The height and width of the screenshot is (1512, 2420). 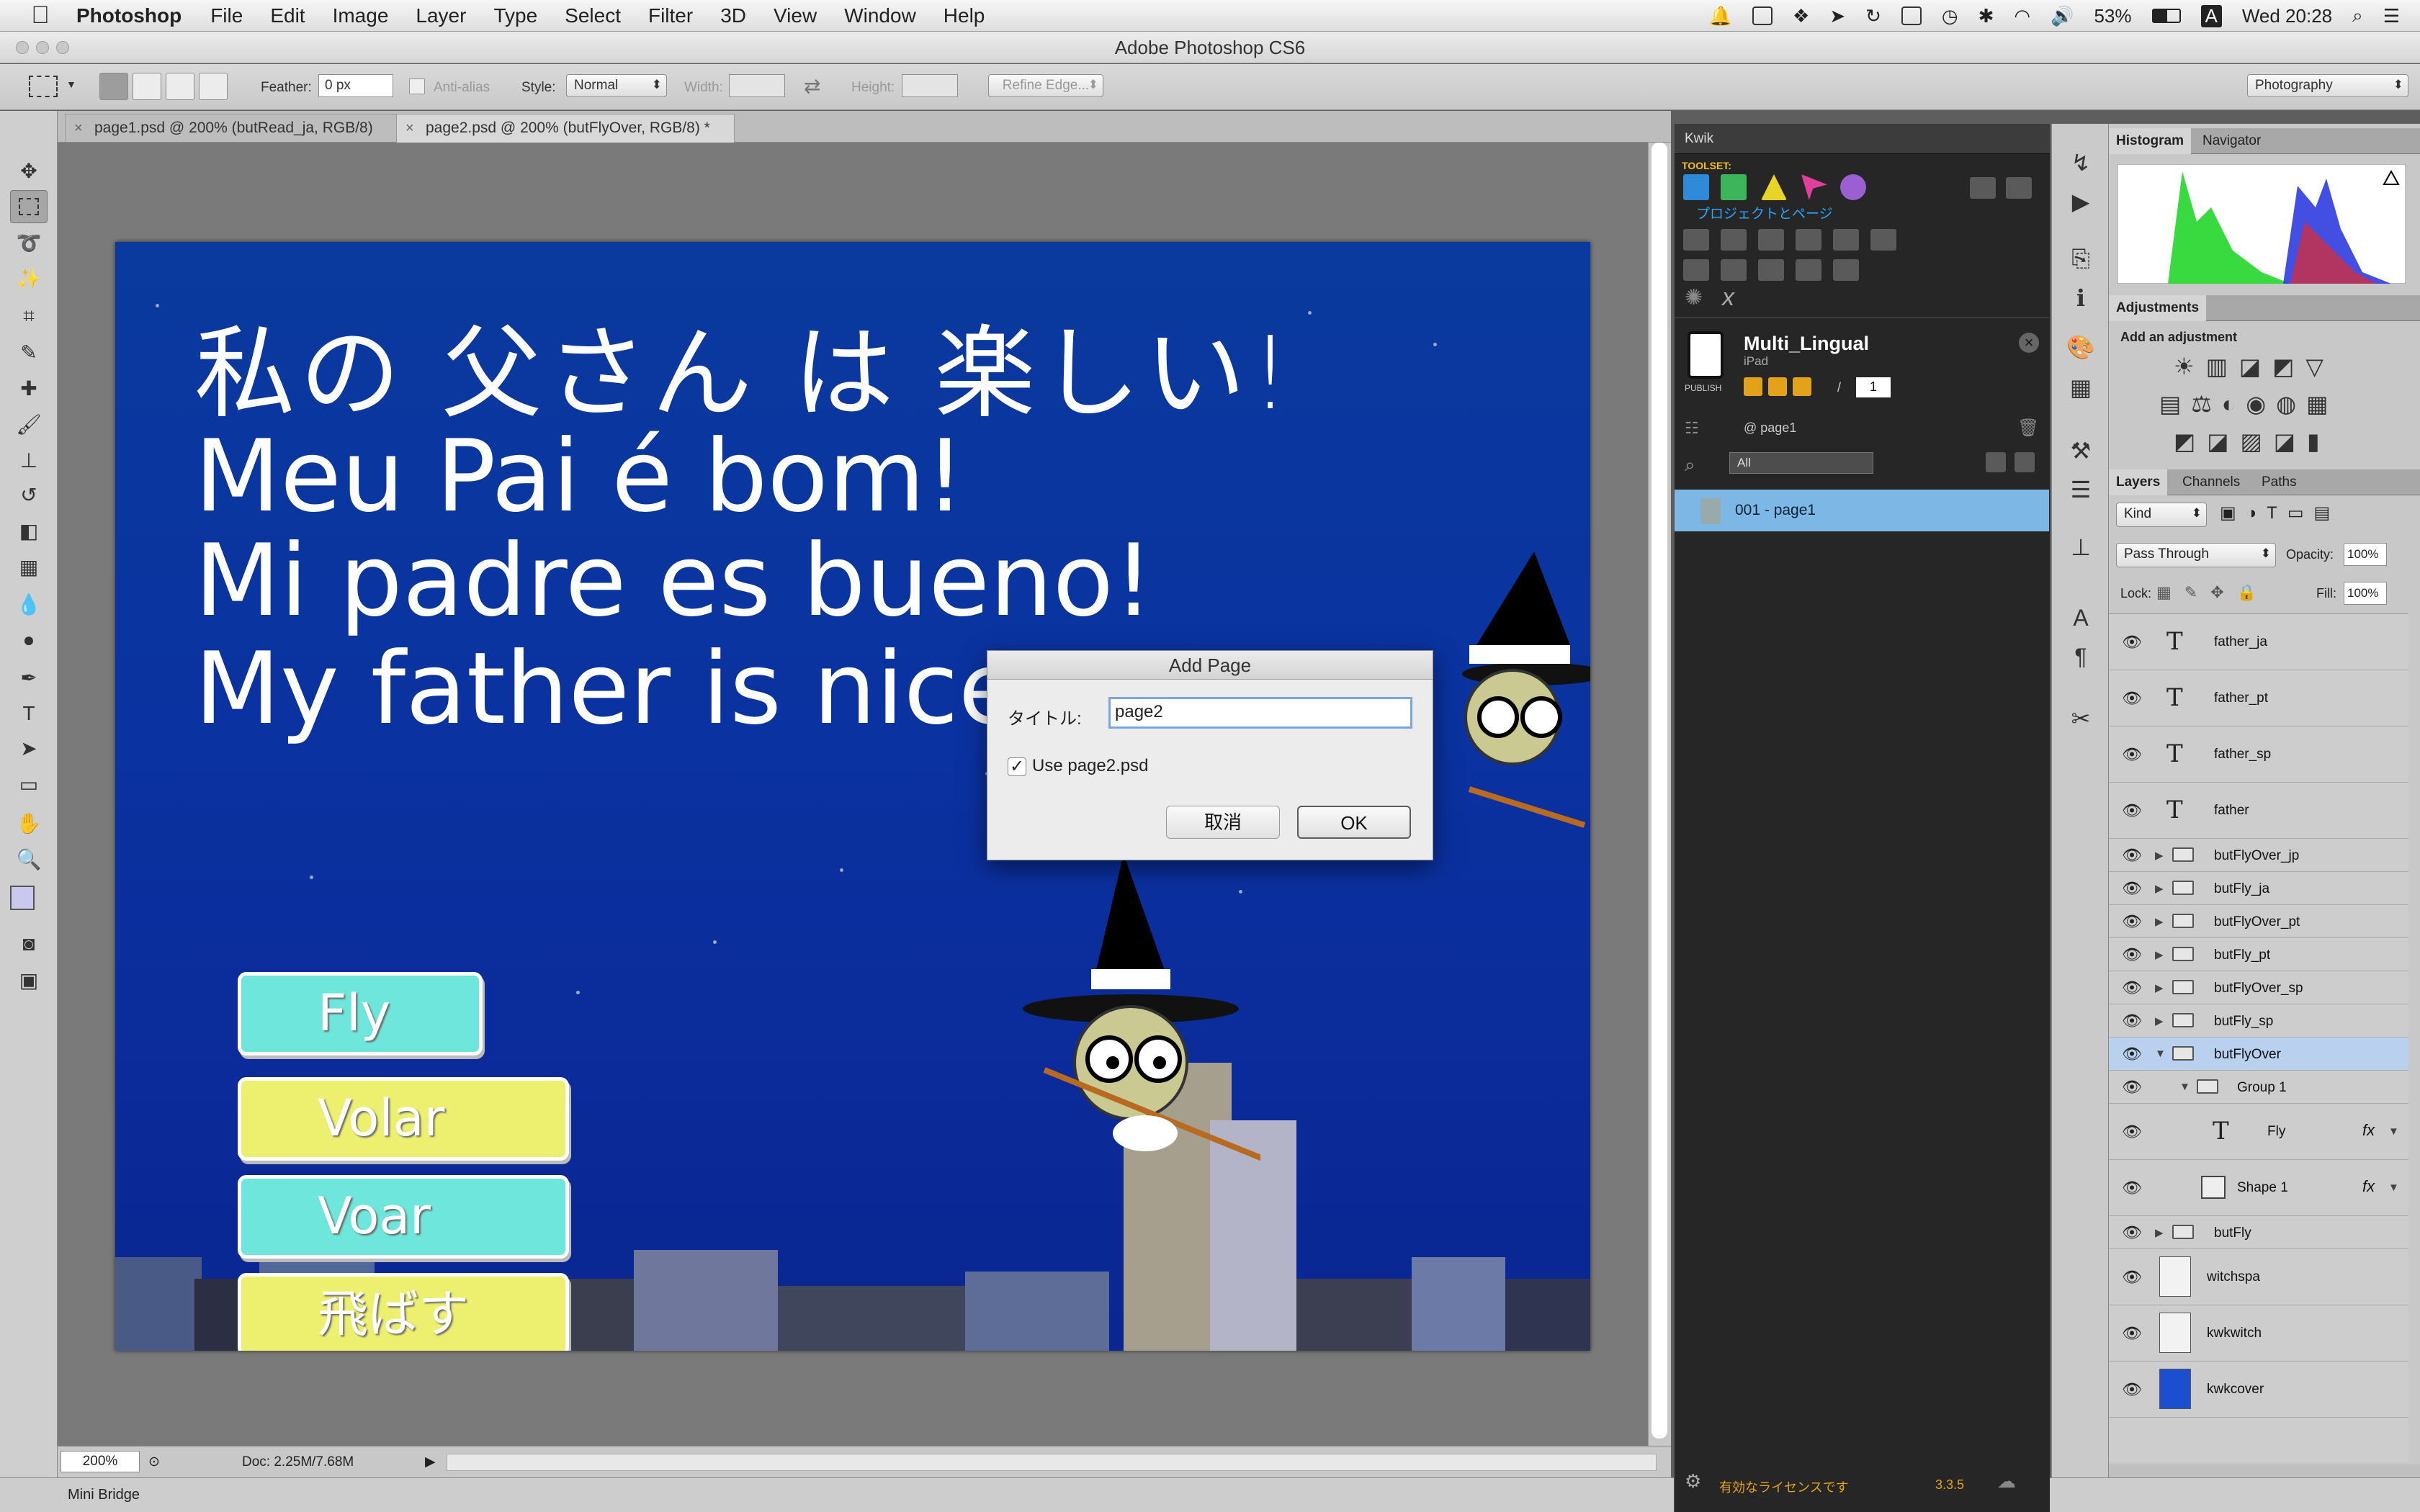 What do you see at coordinates (2232, 1233) in the screenshot?
I see `layer-name: butFly` at bounding box center [2232, 1233].